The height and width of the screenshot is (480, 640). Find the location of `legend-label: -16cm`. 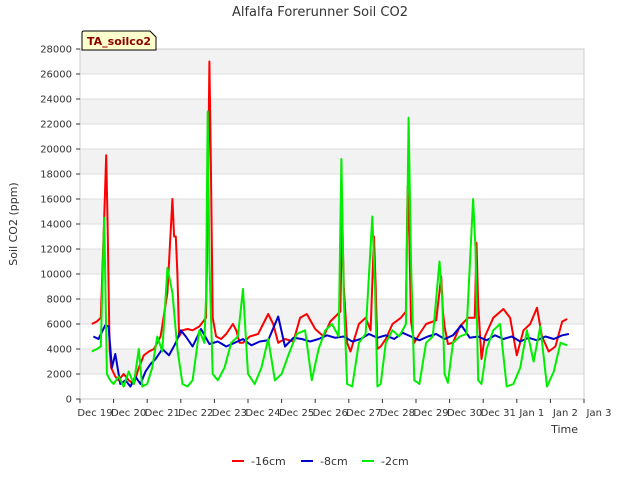

legend-label: -16cm is located at coordinates (268, 461).